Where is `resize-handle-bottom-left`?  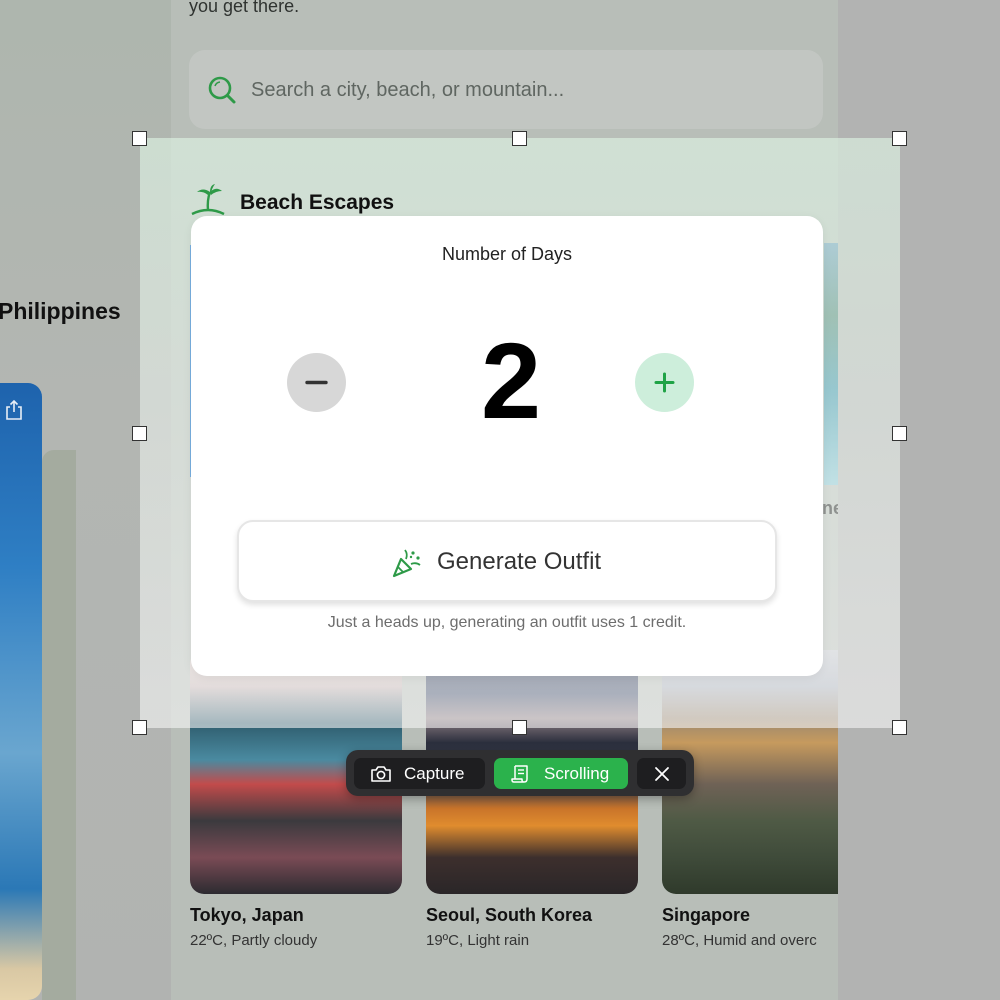
resize-handle-bottom-left is located at coordinates (139, 727).